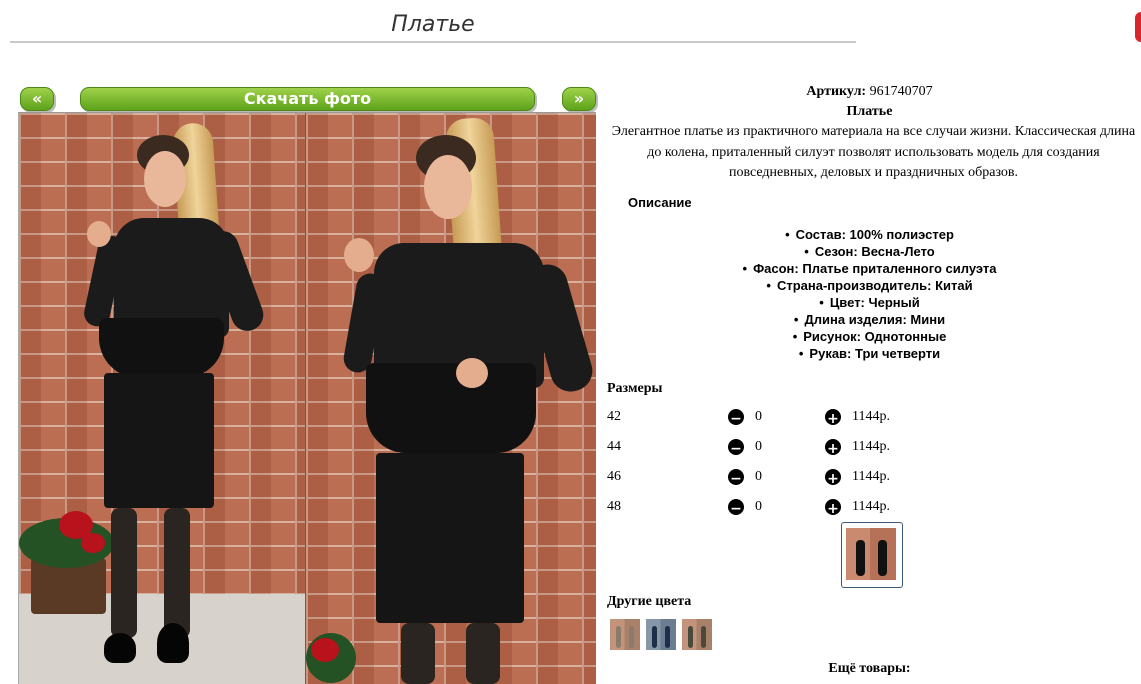 The image size is (1141, 684). What do you see at coordinates (869, 668) in the screenshot?
I see `more-products-heading: Ещё товары:` at bounding box center [869, 668].